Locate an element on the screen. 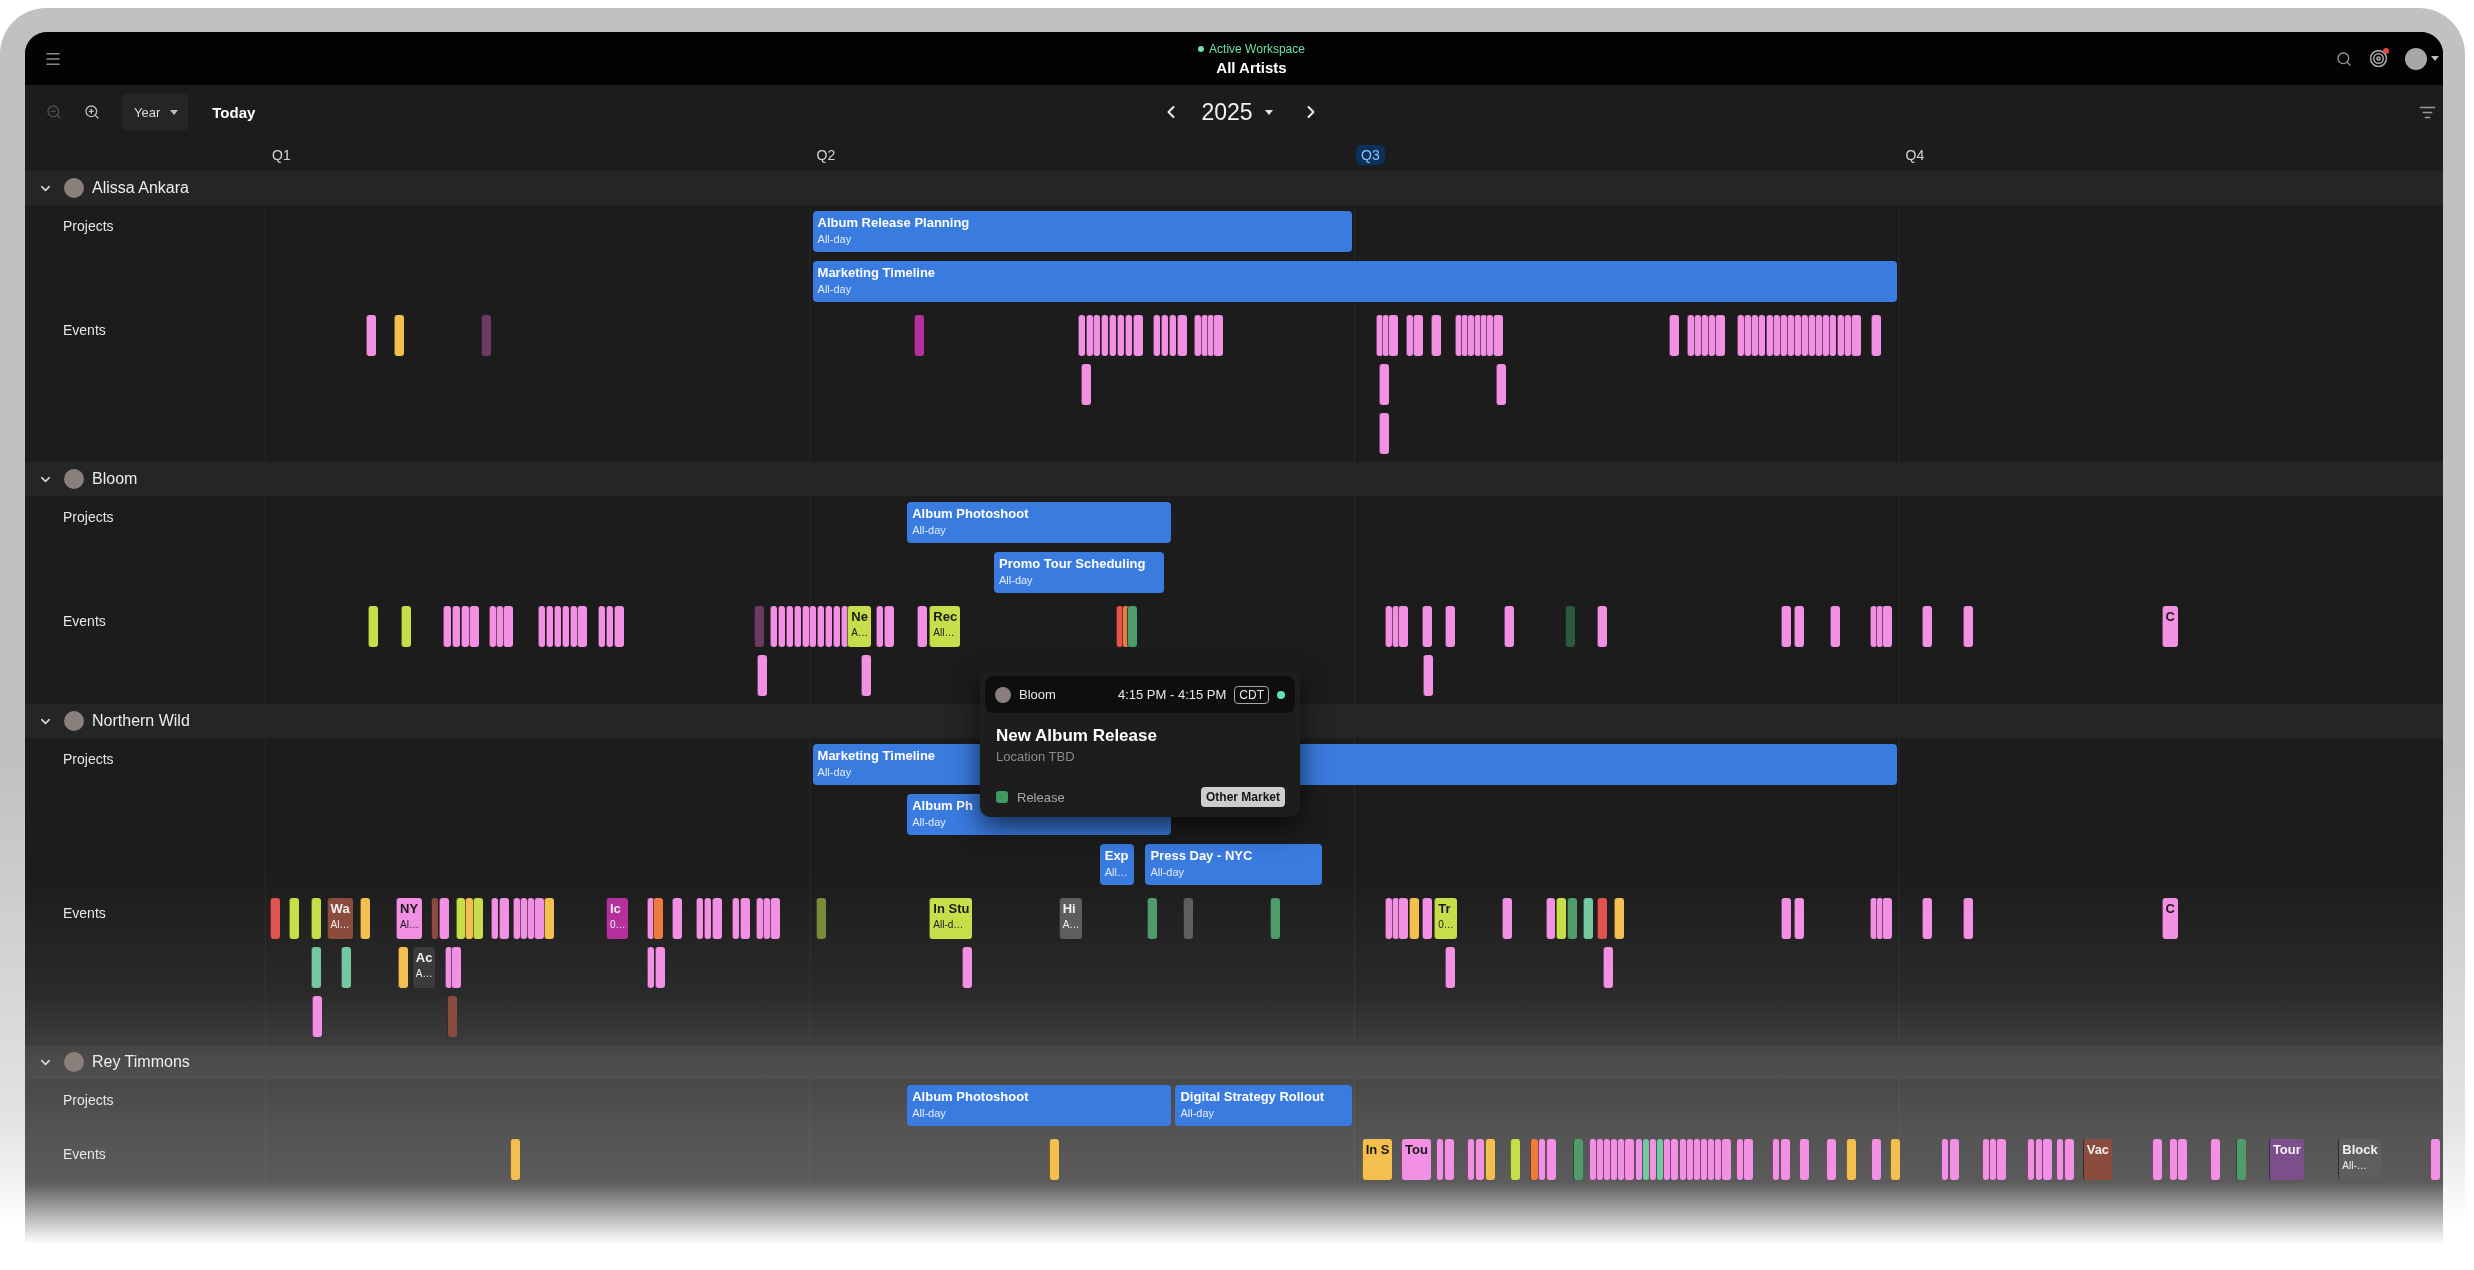 The image size is (2474, 1270). category-label: Release is located at coordinates (1041, 797).